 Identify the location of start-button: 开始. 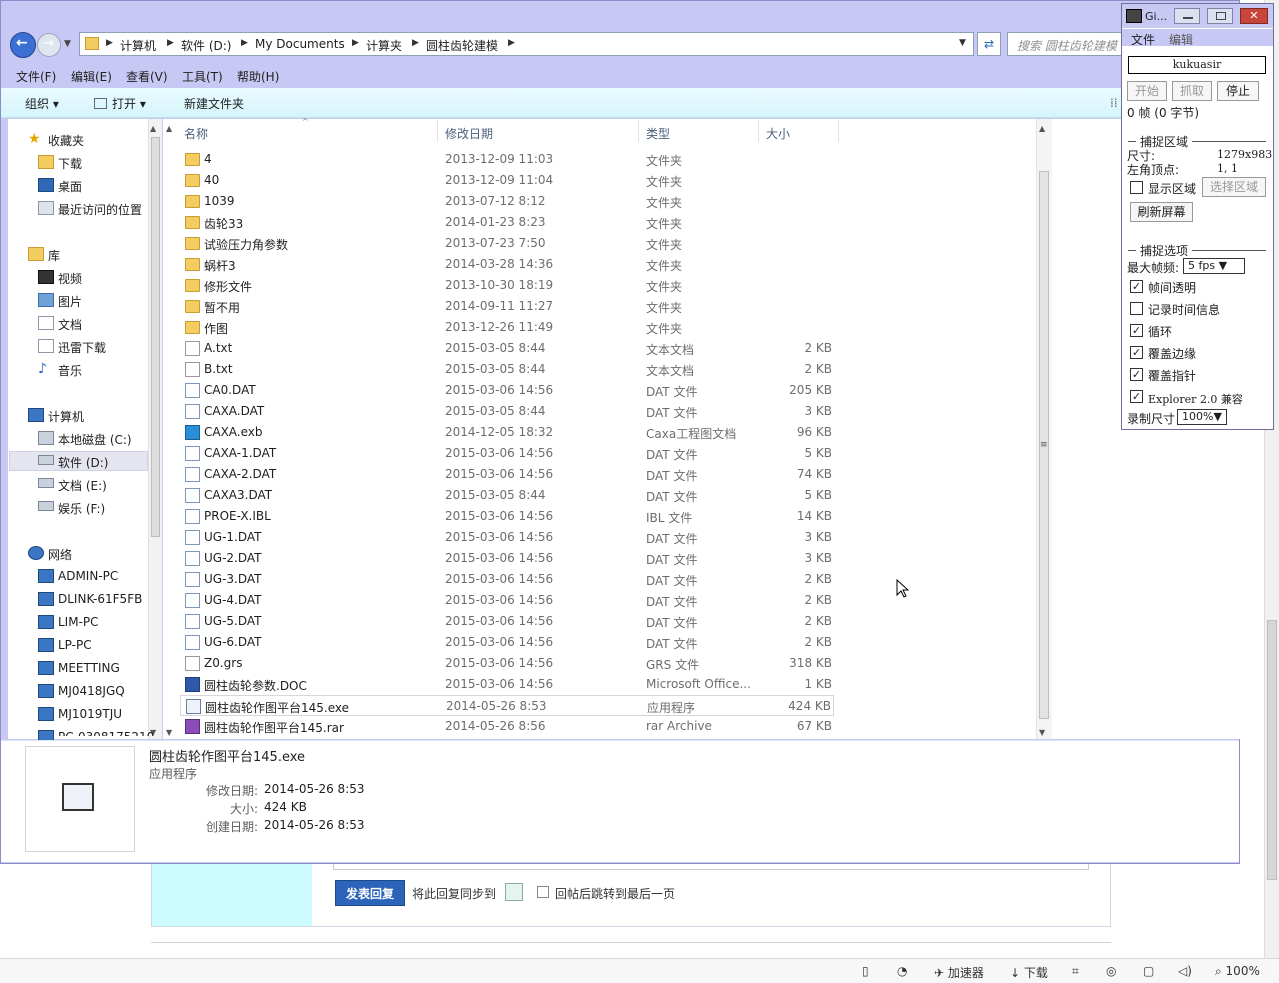
(1147, 91).